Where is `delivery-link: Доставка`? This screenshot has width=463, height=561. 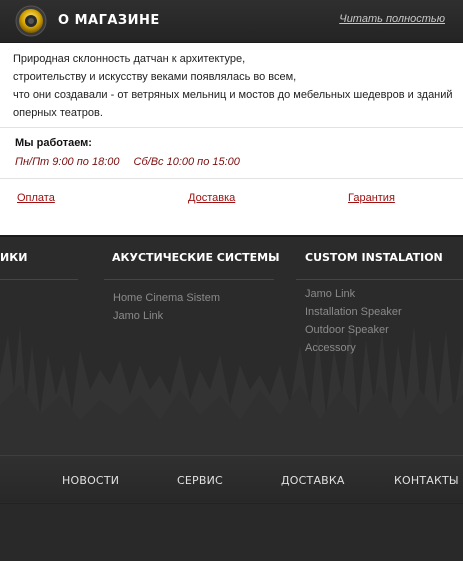
delivery-link: Доставка is located at coordinates (211, 198).